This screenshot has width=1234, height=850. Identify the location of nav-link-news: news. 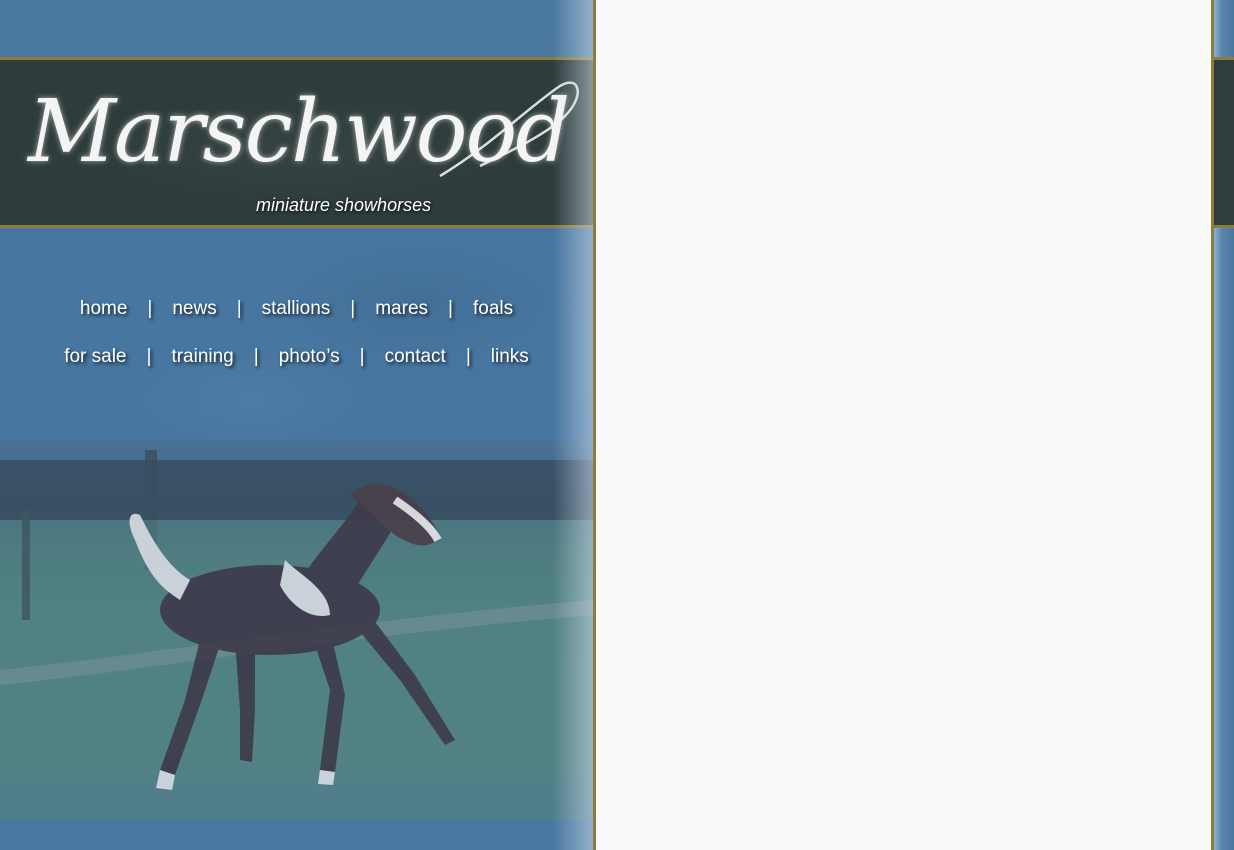
(194, 309).